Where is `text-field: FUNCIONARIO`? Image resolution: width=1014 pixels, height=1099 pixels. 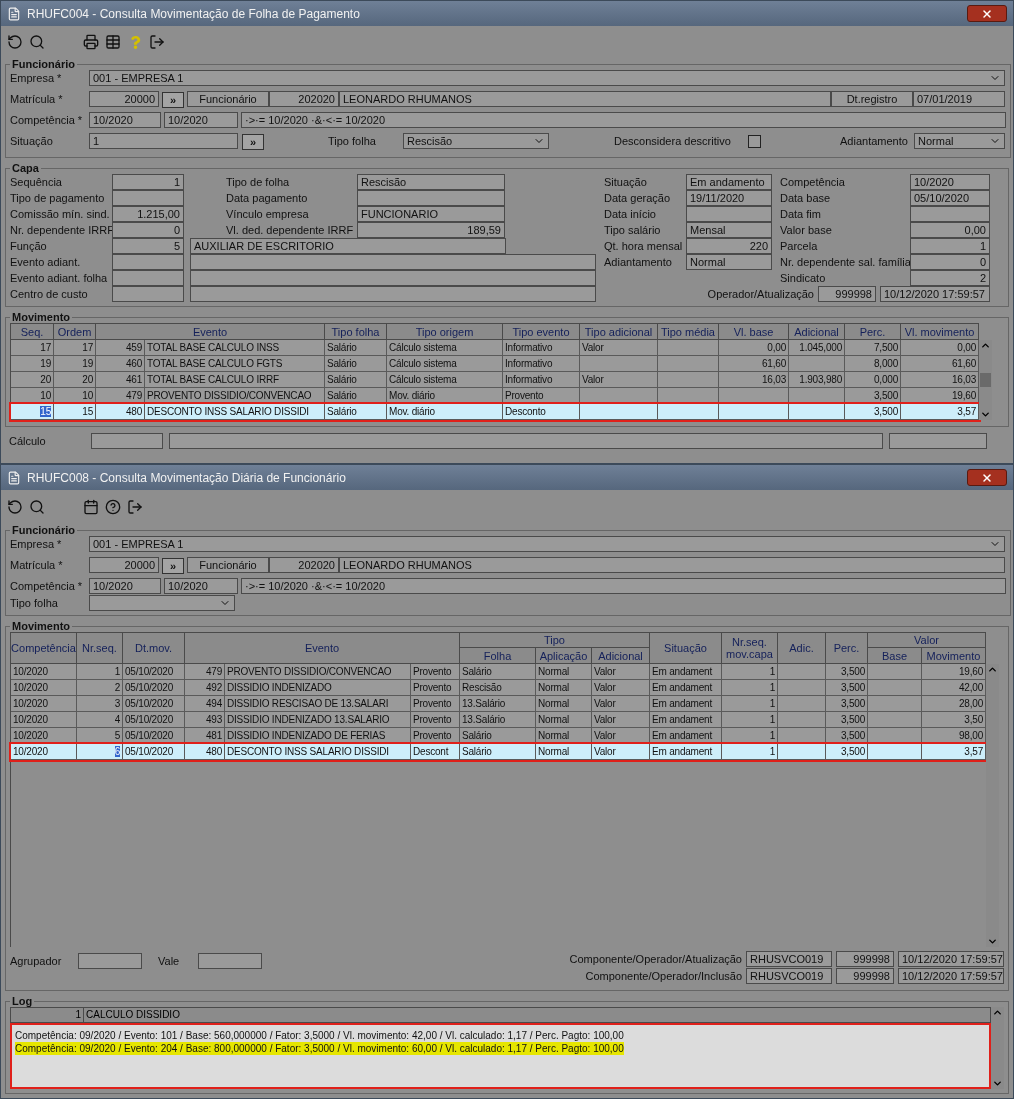 text-field: FUNCIONARIO is located at coordinates (431, 214).